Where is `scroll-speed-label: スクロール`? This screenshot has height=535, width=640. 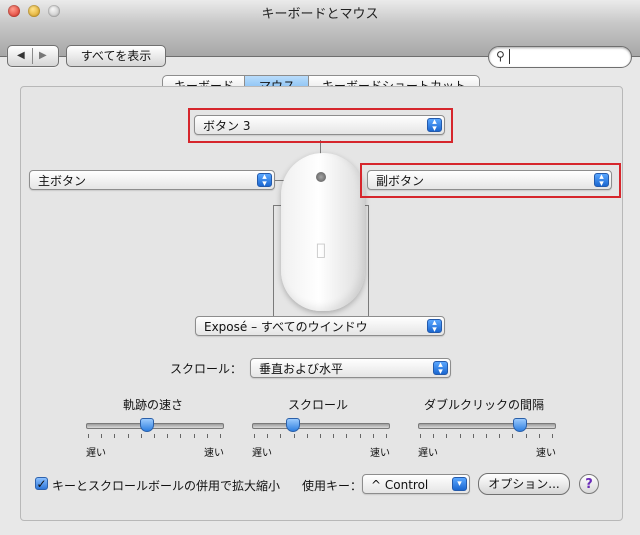 scroll-speed-label: スクロール is located at coordinates (318, 405).